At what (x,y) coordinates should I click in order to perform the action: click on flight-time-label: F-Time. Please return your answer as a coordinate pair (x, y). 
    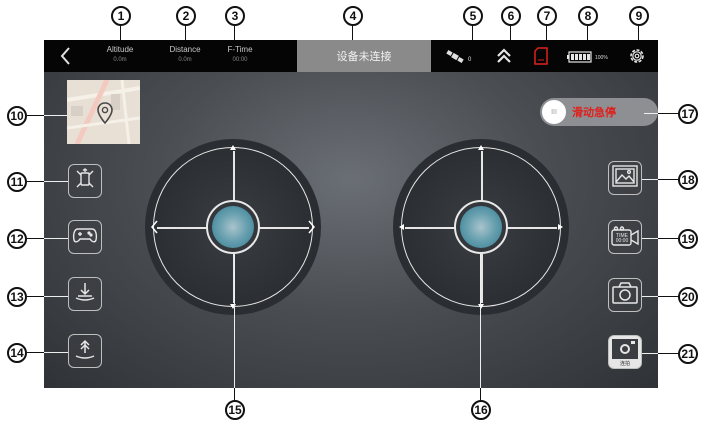
    Looking at the image, I should click on (240, 49).